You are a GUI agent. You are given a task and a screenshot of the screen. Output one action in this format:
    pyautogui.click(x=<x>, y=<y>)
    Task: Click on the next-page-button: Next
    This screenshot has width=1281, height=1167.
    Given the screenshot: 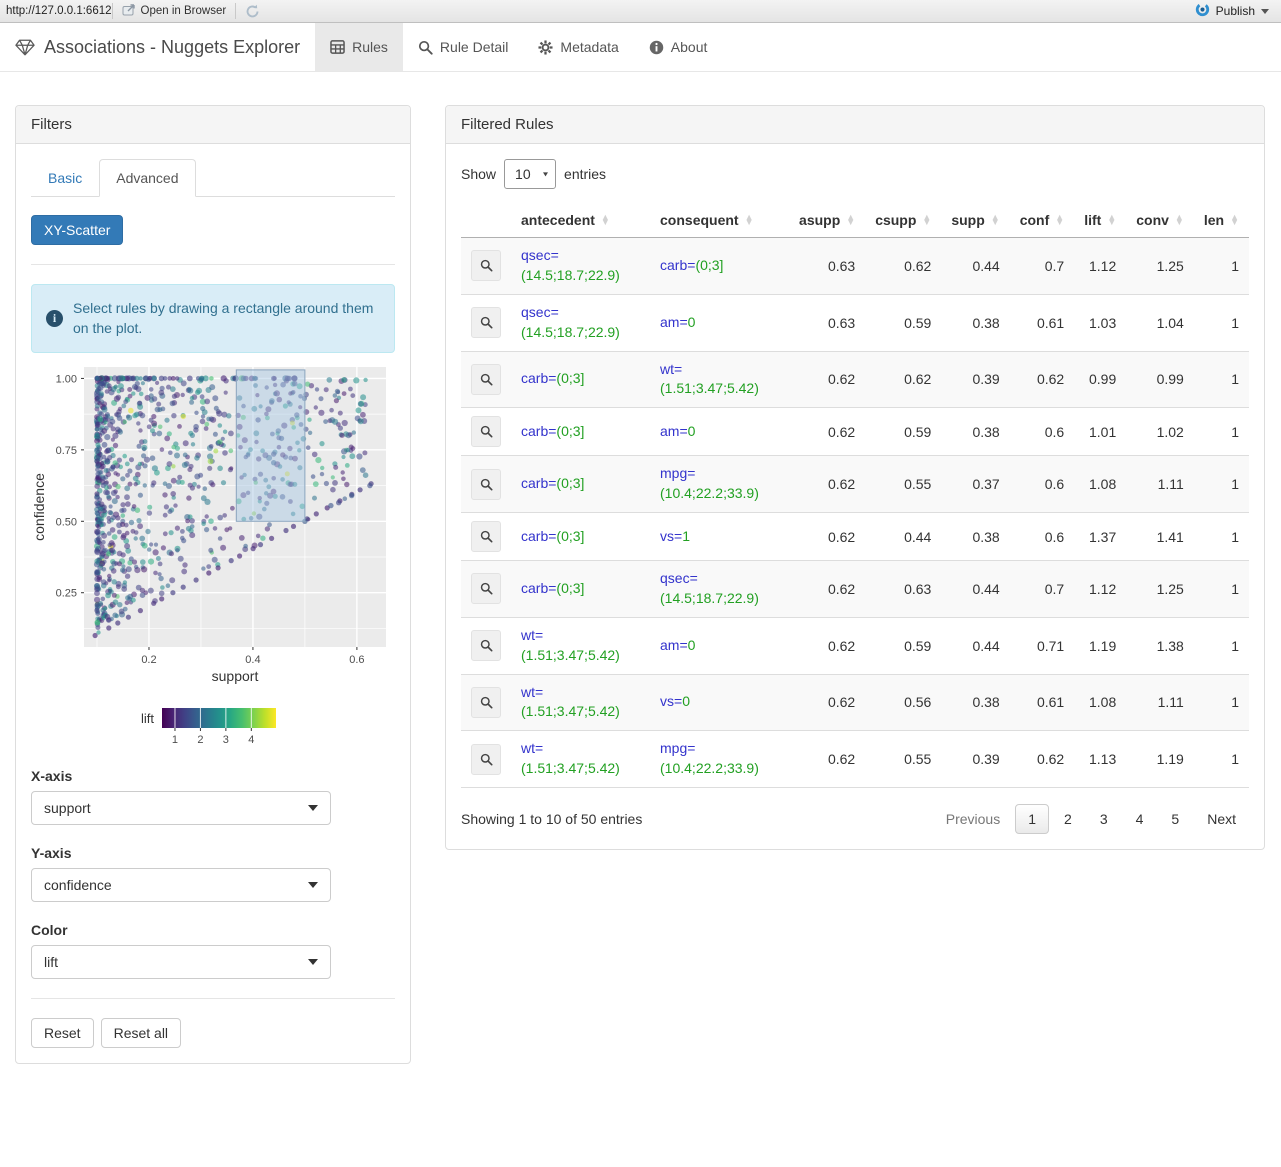 What is the action you would take?
    pyautogui.click(x=1221, y=819)
    